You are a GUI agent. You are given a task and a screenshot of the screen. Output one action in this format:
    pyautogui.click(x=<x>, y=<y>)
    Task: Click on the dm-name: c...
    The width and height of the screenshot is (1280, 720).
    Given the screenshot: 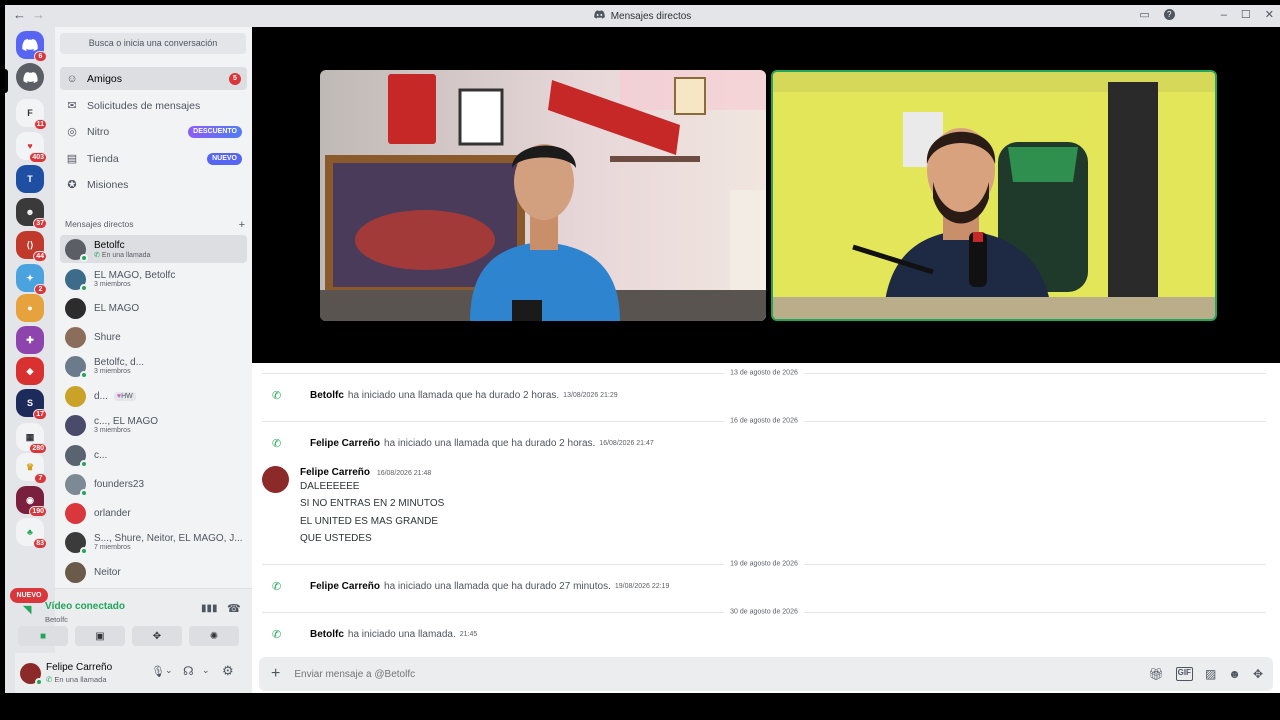 What is the action you would take?
    pyautogui.click(x=101, y=455)
    